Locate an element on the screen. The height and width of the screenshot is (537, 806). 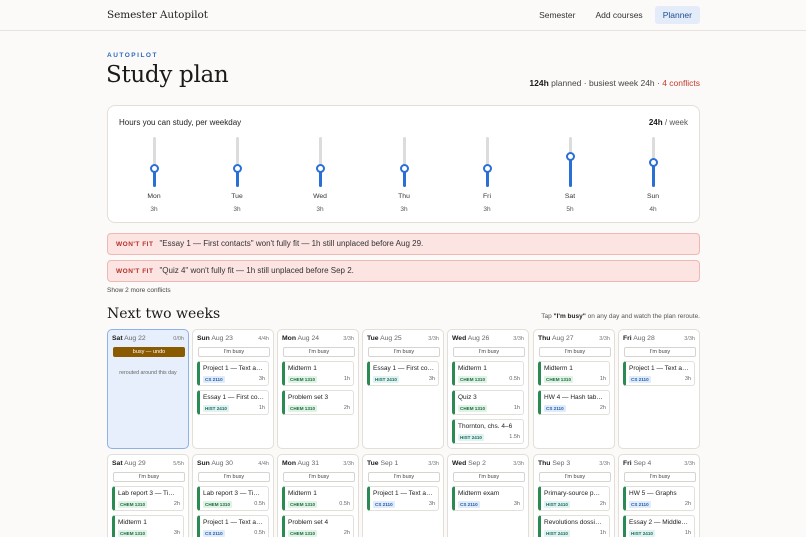
day-date: Aug 25 is located at coordinates (390, 338).